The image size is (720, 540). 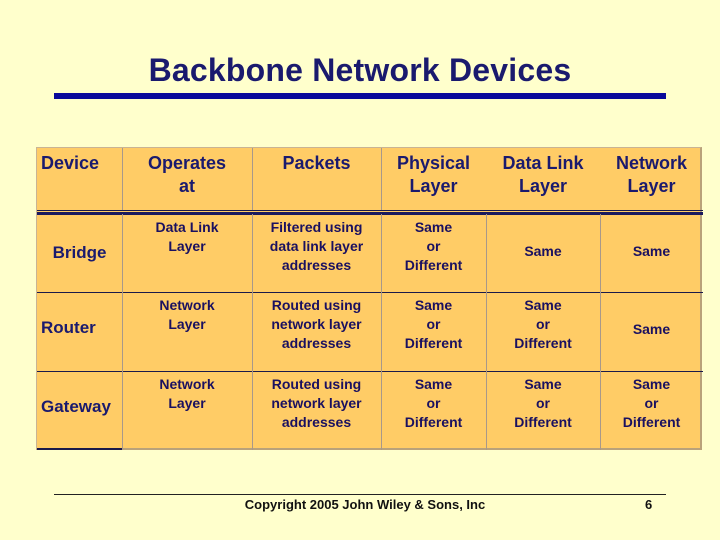 What do you see at coordinates (360, 494) in the screenshot?
I see `footer-divider` at bounding box center [360, 494].